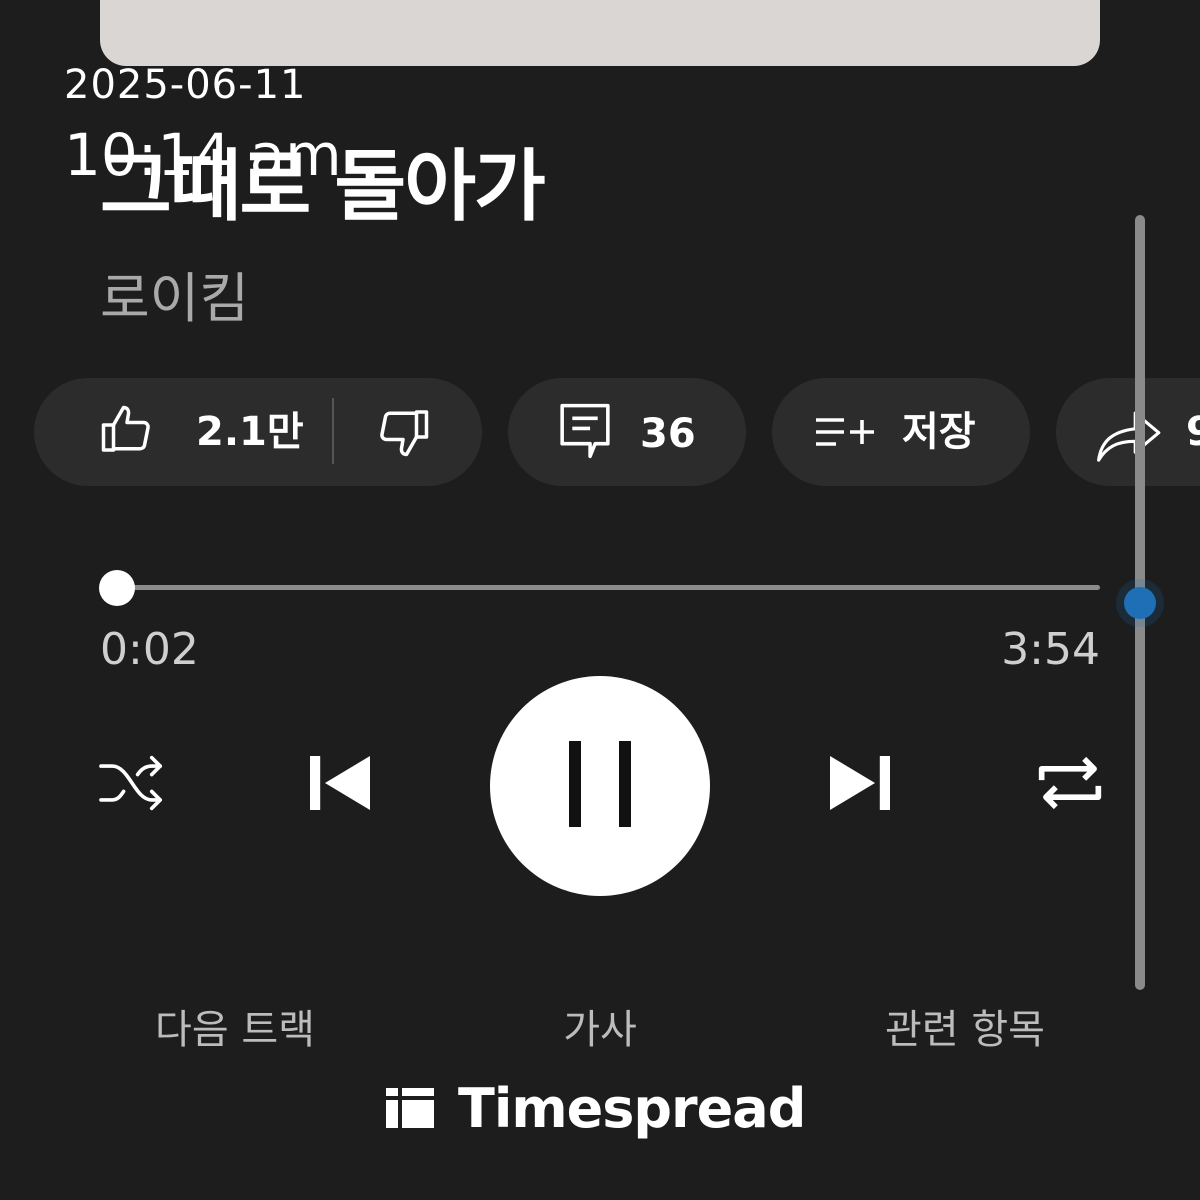 The height and width of the screenshot is (1200, 1200). Describe the element at coordinates (600, 33) in the screenshot. I see `album-art` at that location.